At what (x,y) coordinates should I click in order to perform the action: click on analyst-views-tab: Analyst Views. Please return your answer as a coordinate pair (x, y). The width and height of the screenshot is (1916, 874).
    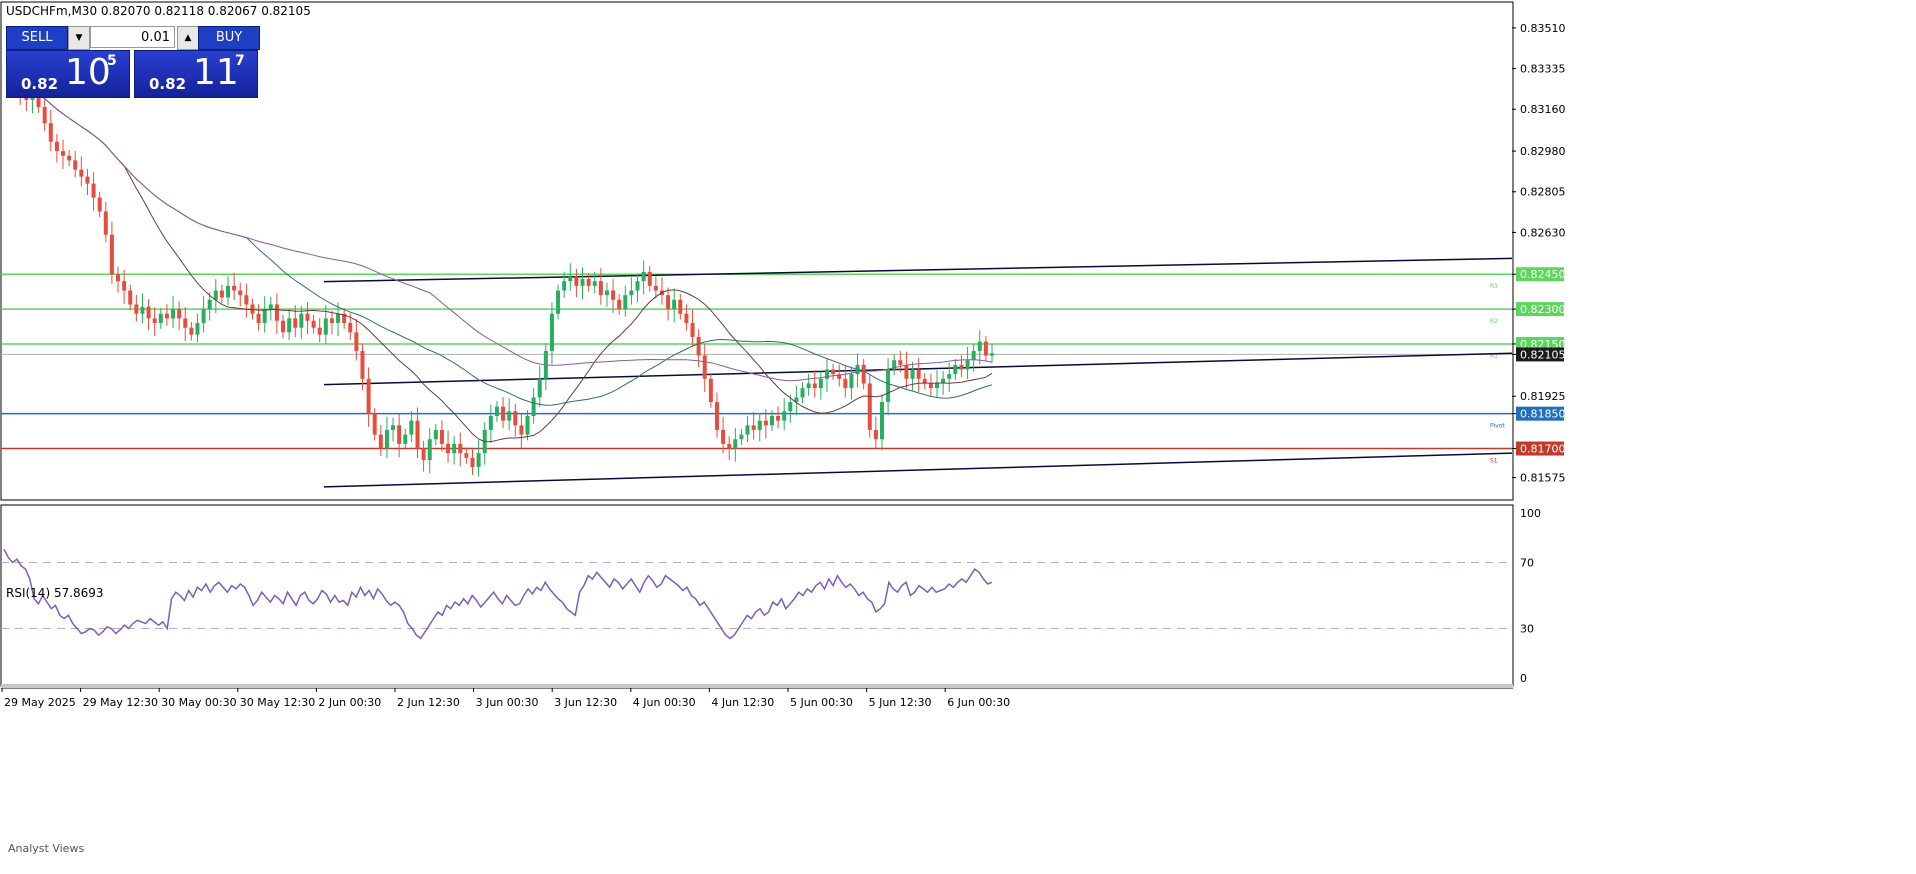
    Looking at the image, I should click on (46, 848).